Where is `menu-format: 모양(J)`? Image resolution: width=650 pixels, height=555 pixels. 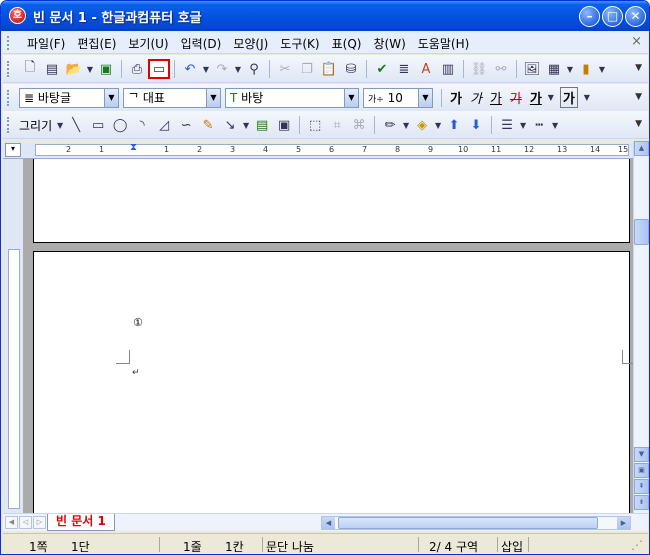 menu-format: 모양(J) is located at coordinates (250, 43).